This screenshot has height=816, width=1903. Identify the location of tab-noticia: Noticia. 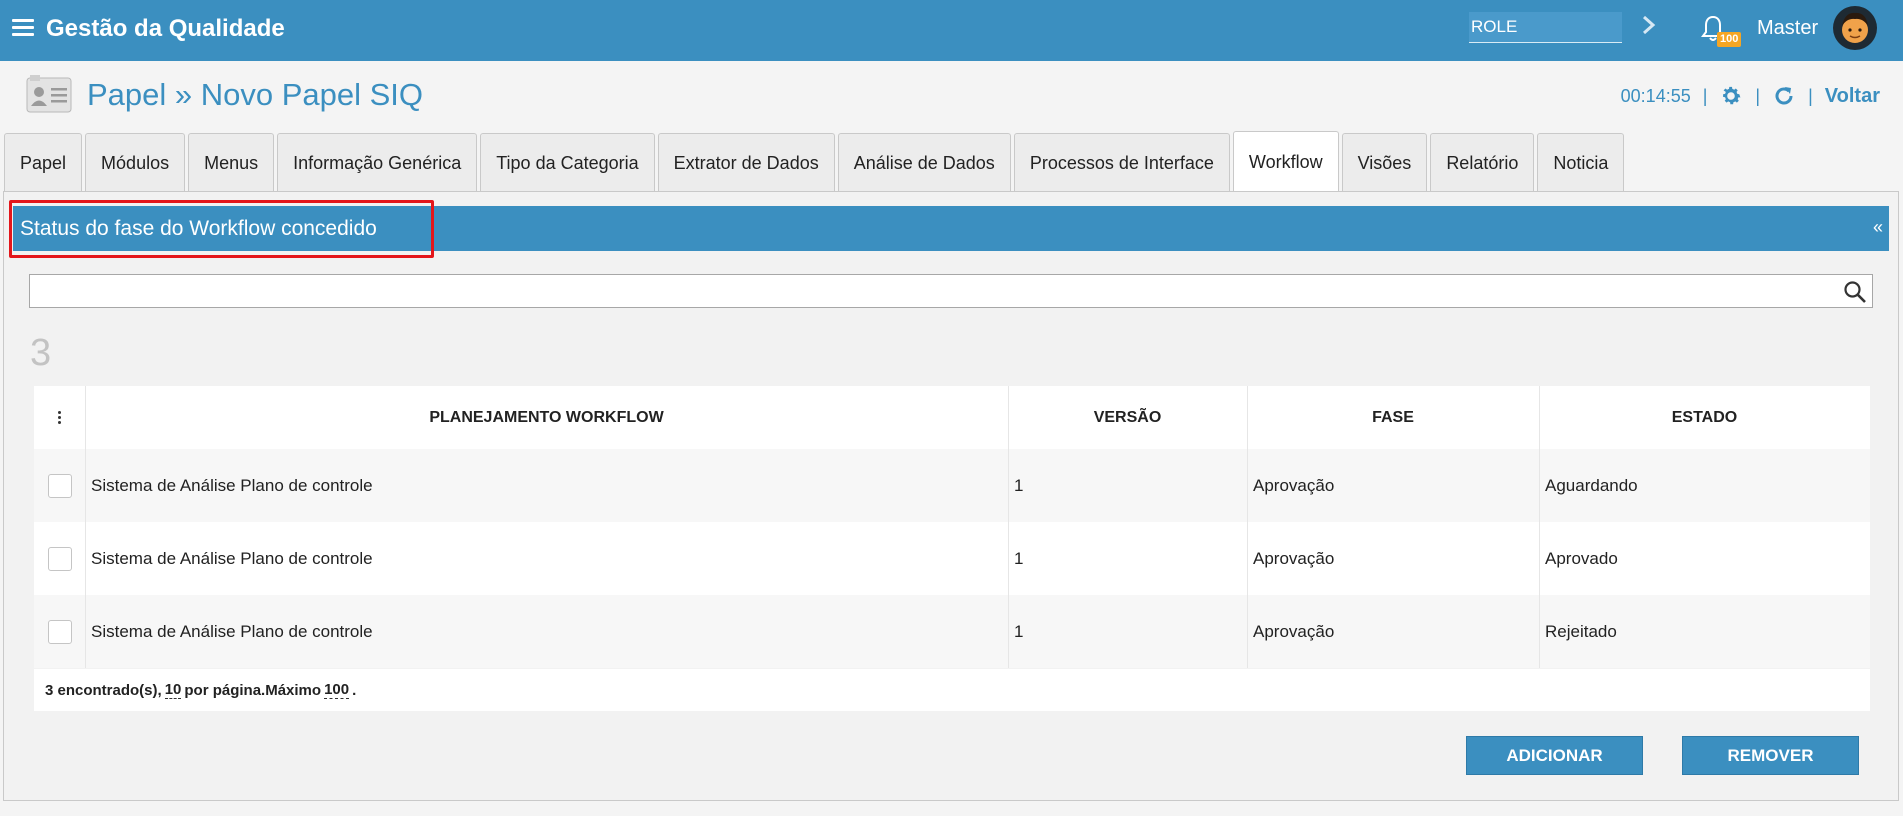
(1581, 162).